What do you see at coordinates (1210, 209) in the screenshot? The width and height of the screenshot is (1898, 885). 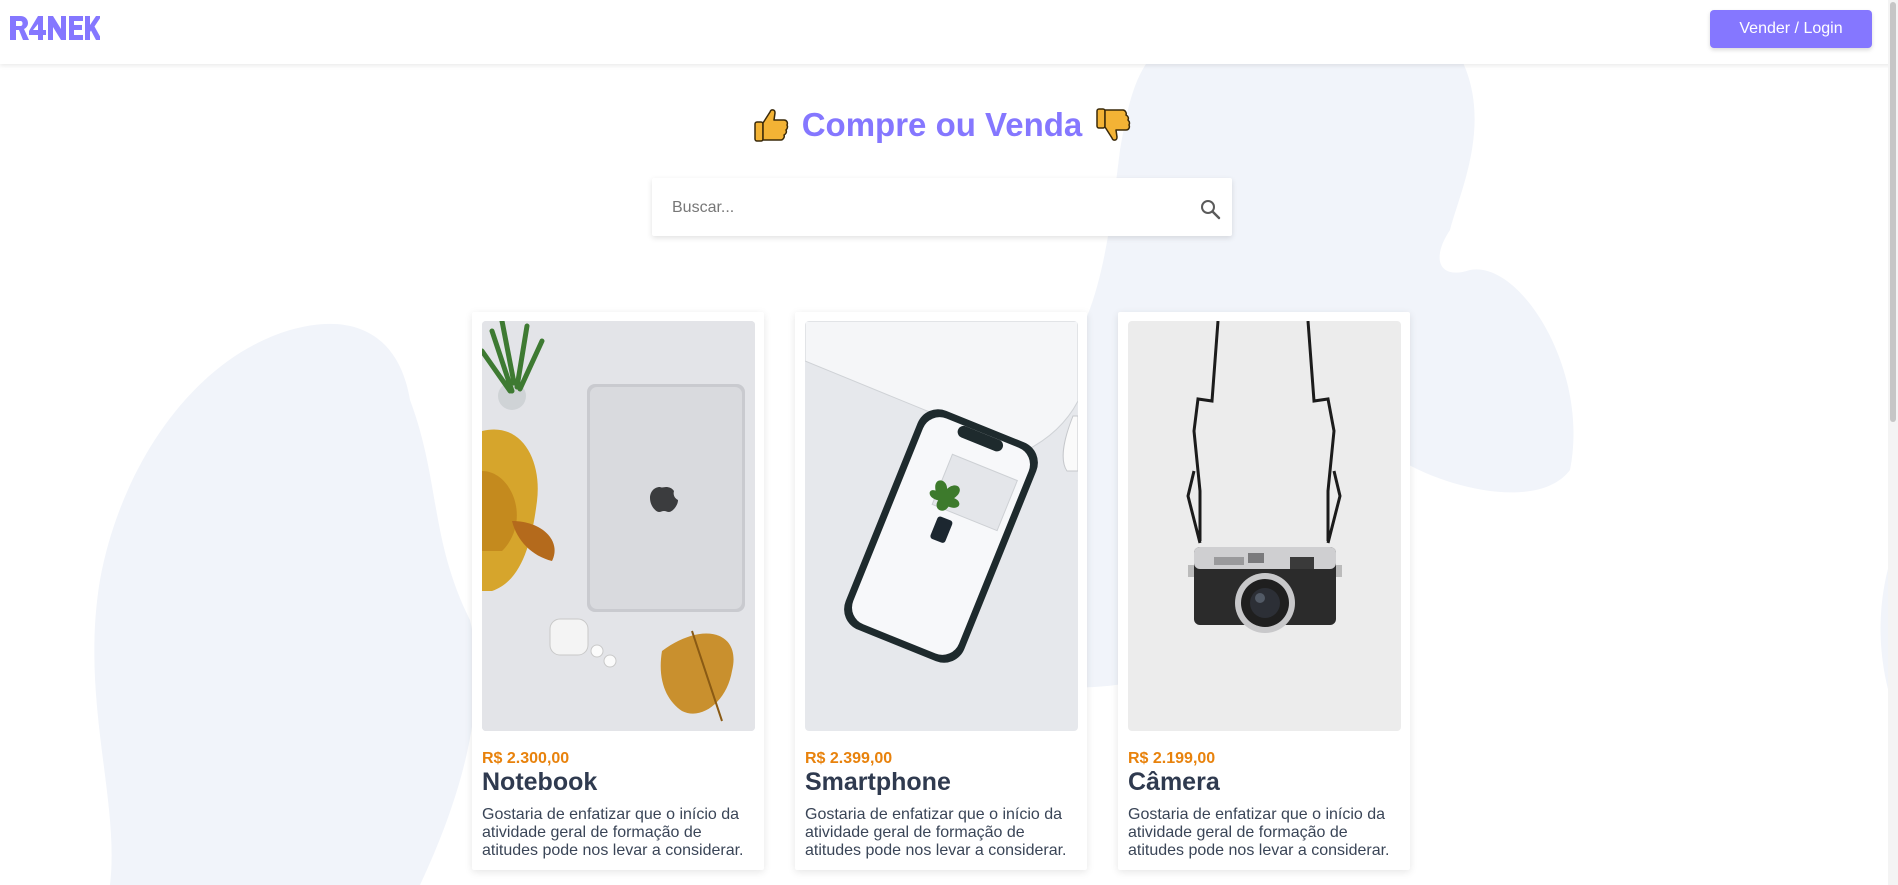 I see `search-icon` at bounding box center [1210, 209].